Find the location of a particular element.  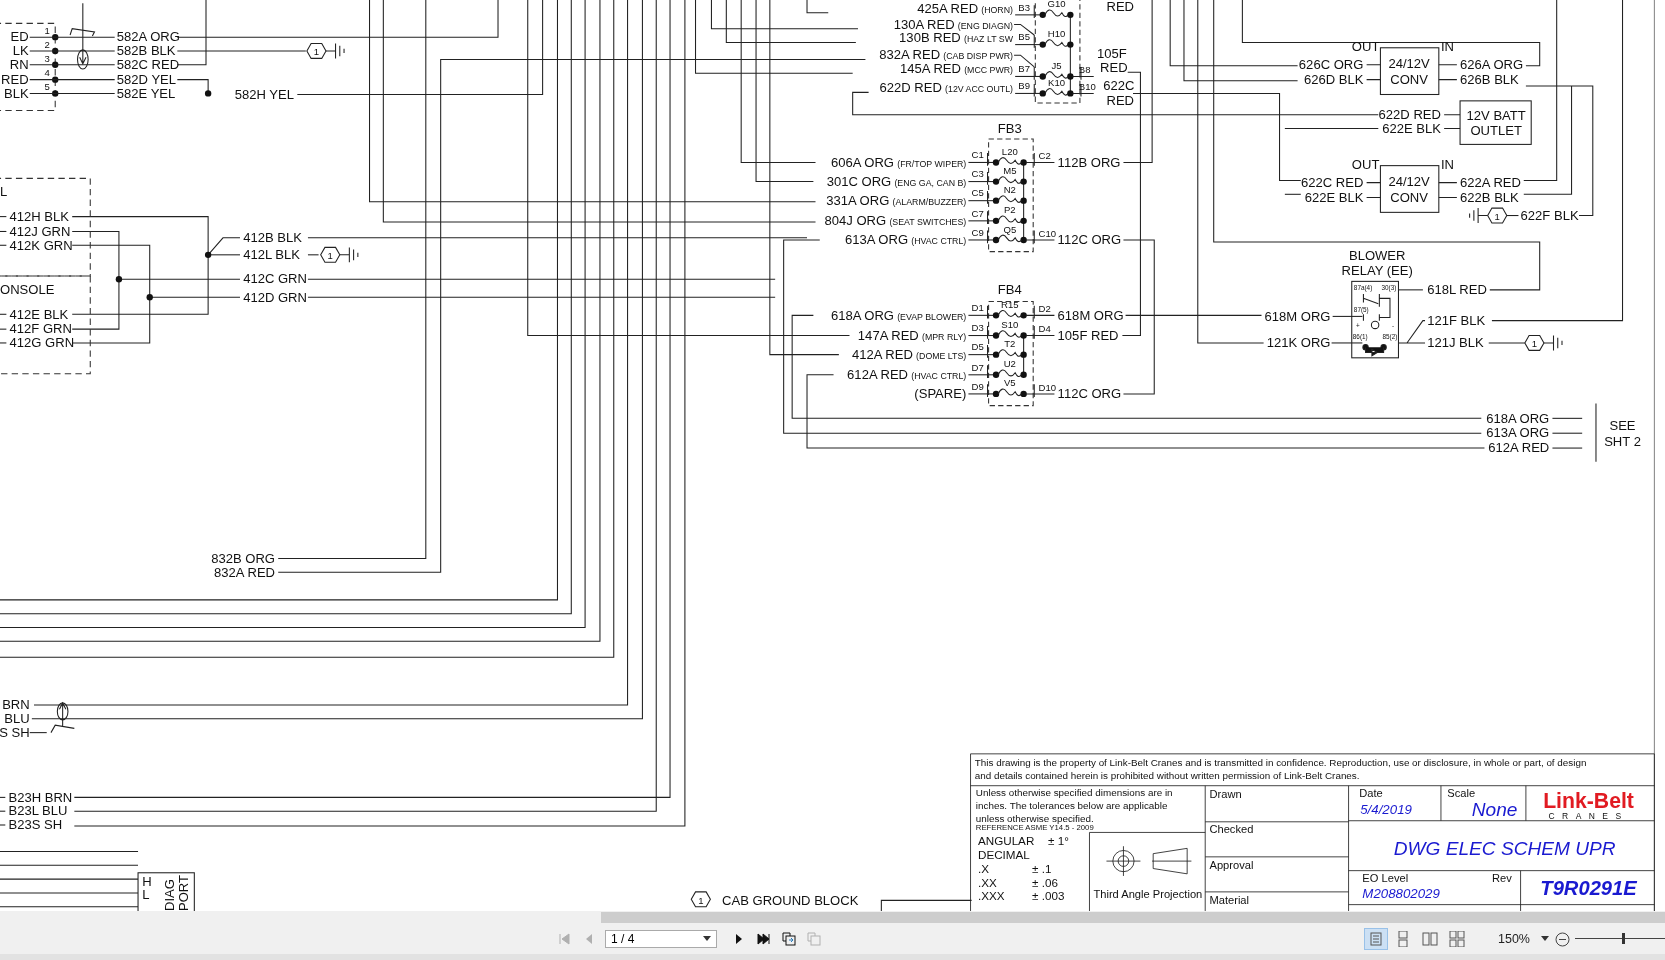

fuse-label: K10 is located at coordinates (1057, 82).